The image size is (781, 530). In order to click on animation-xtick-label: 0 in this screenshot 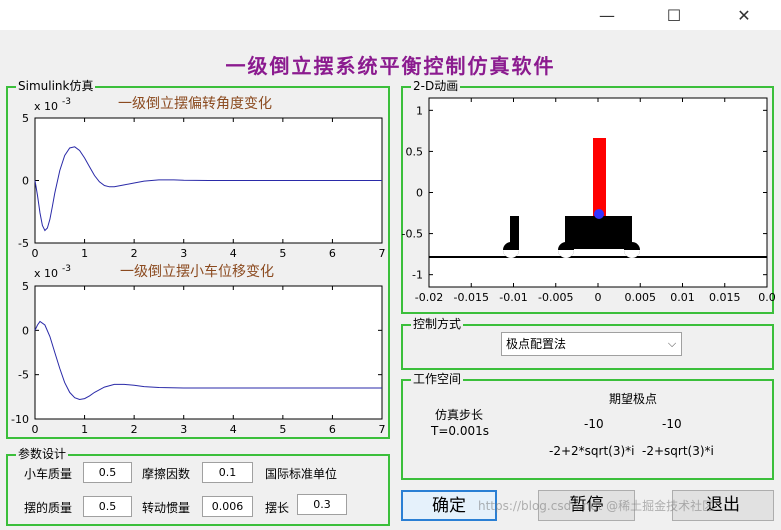, I will do `click(598, 297)`.